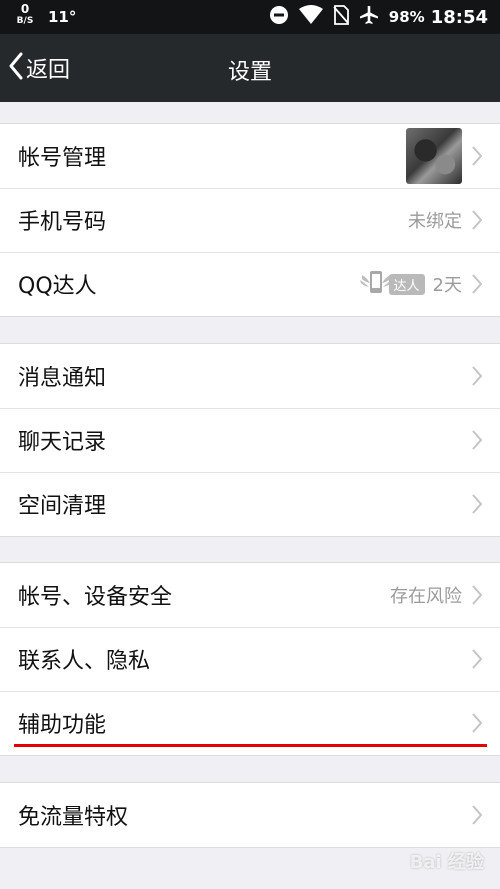  I want to click on row-label: 聊天记录, so click(62, 442).